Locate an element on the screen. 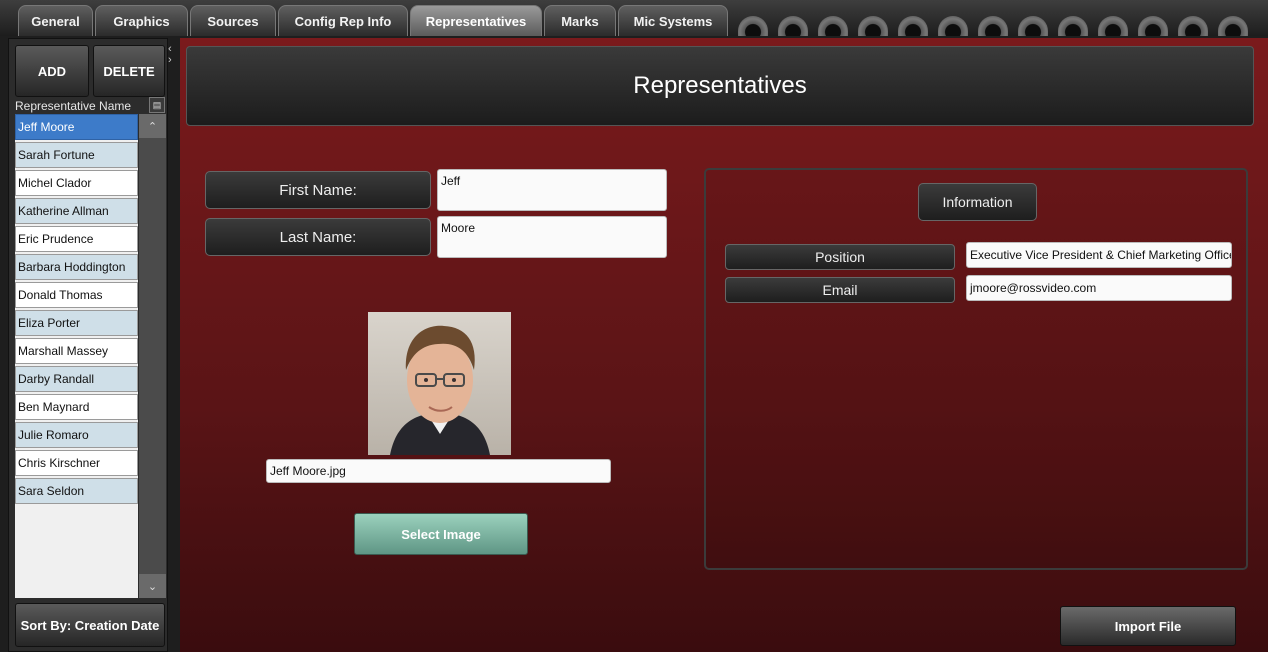 The width and height of the screenshot is (1268, 652). scroll-down-icon: ⌄ is located at coordinates (152, 586).